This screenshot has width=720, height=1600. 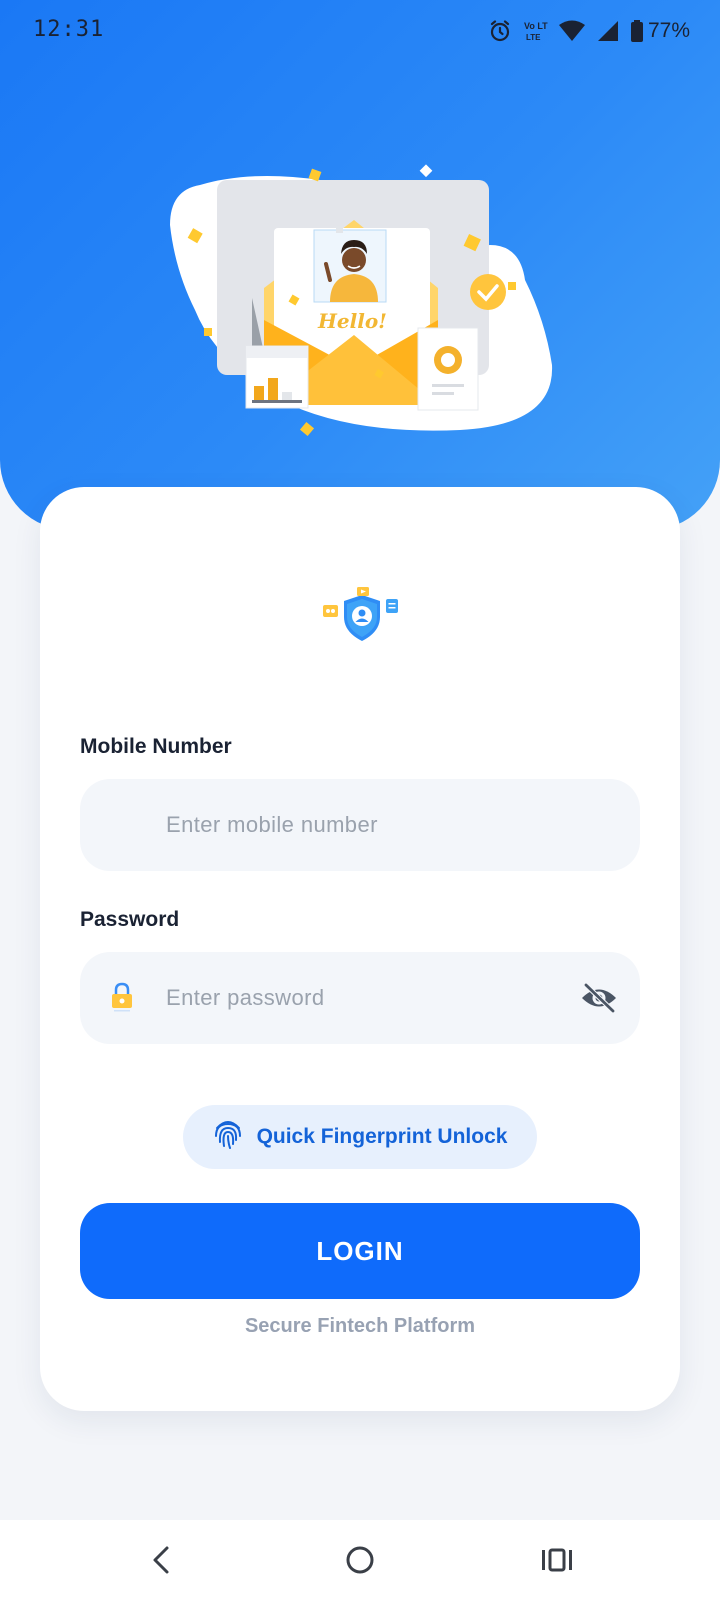 I want to click on lock-icon, so click(x=122, y=999).